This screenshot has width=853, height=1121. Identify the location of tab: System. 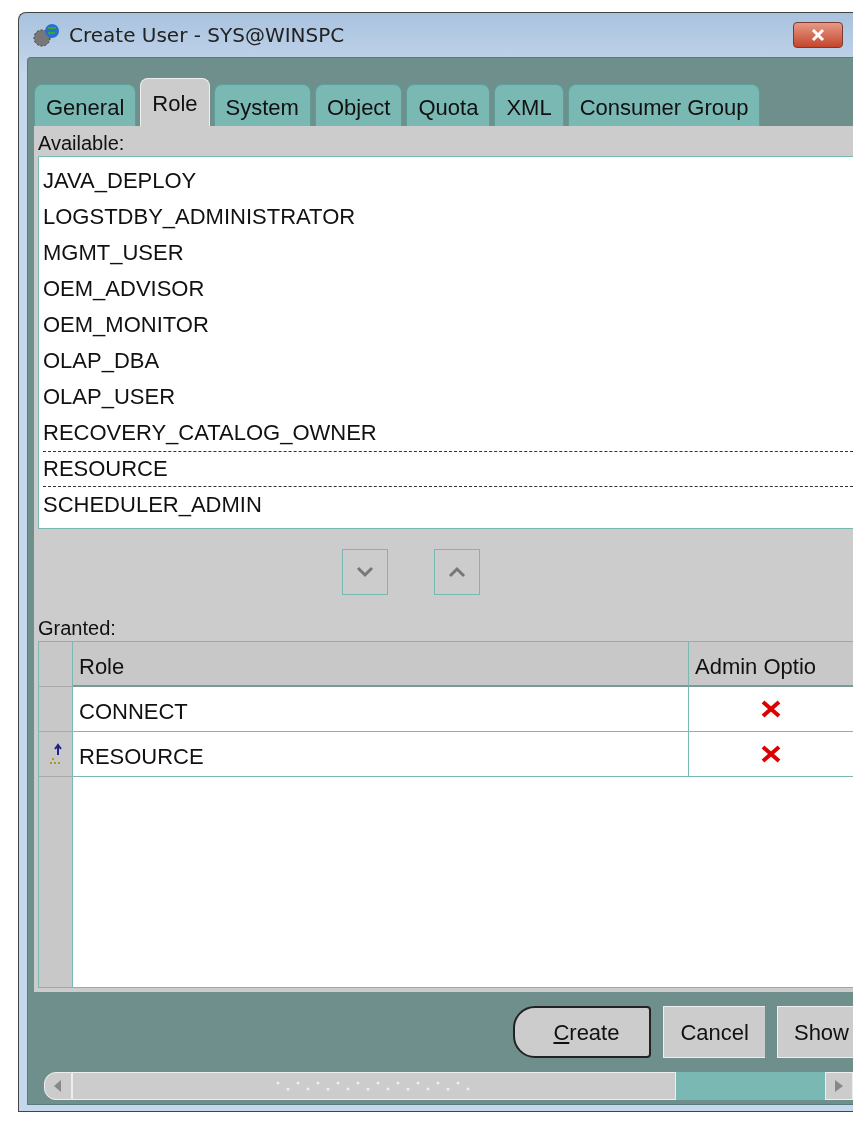
(262, 105).